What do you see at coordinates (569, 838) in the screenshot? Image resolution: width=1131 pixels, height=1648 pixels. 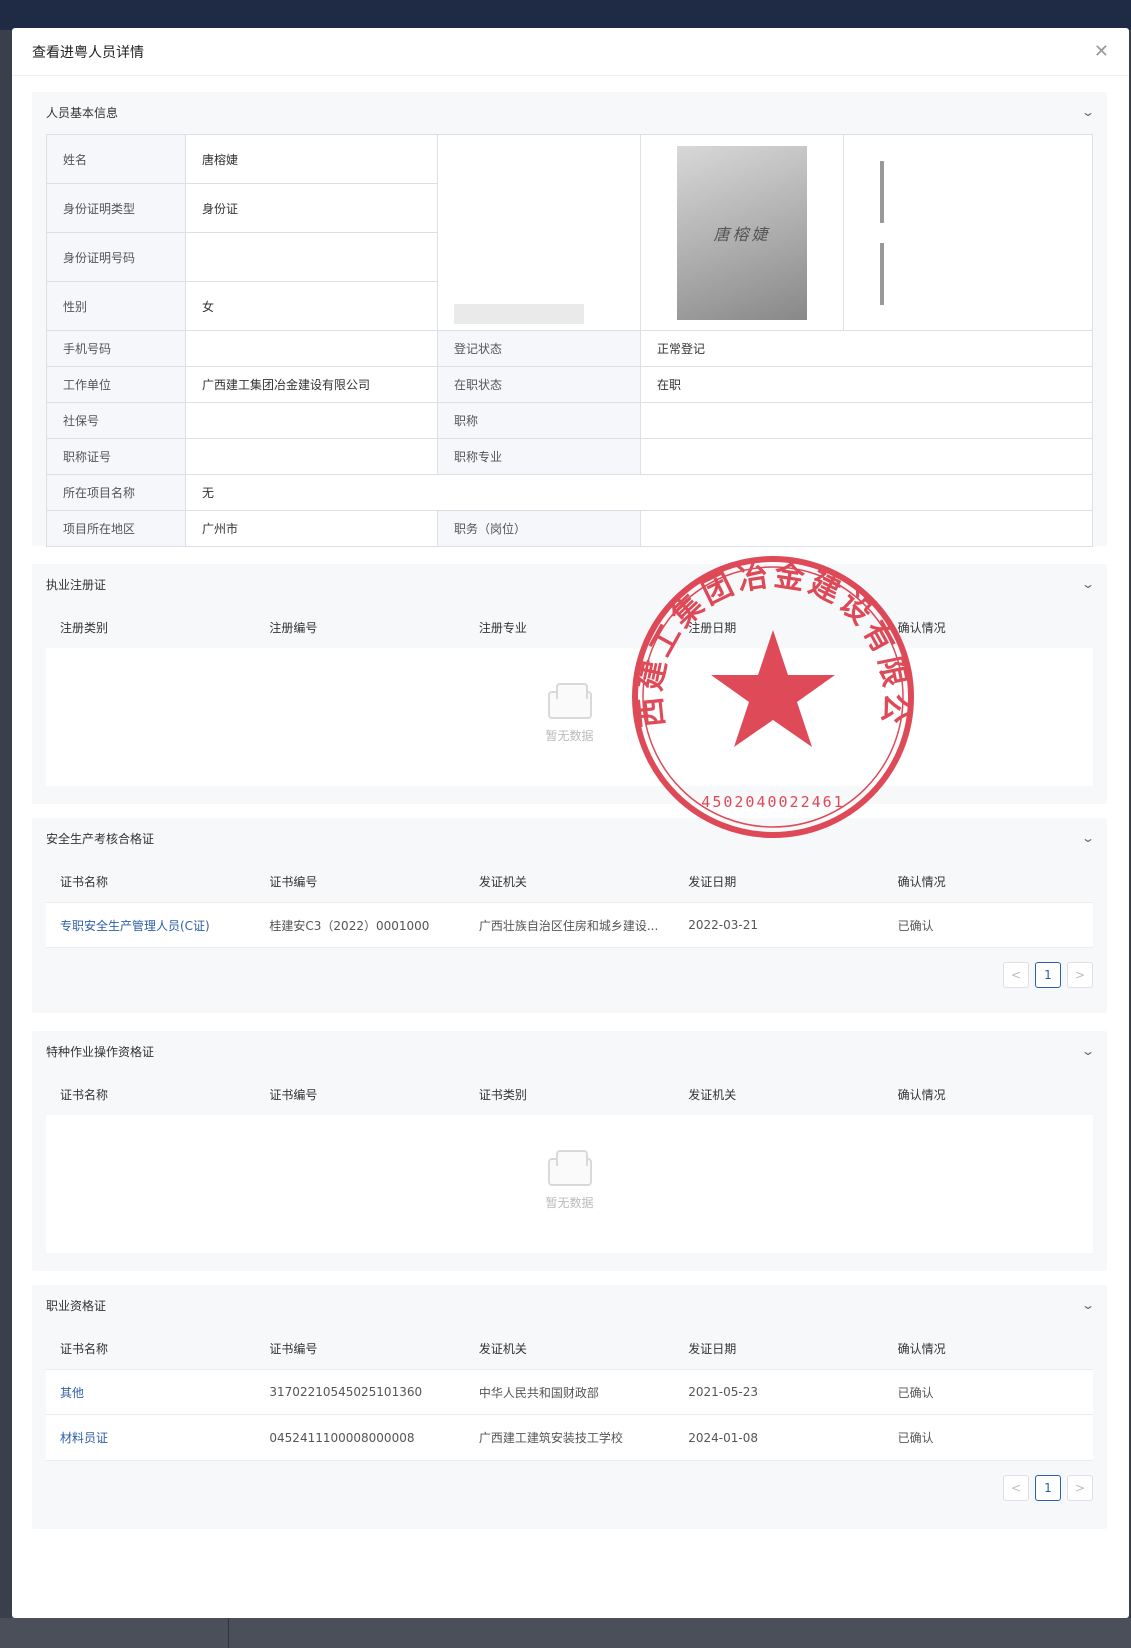 I see `safety-cert-header: 安全生产考核合格证 ⌄` at bounding box center [569, 838].